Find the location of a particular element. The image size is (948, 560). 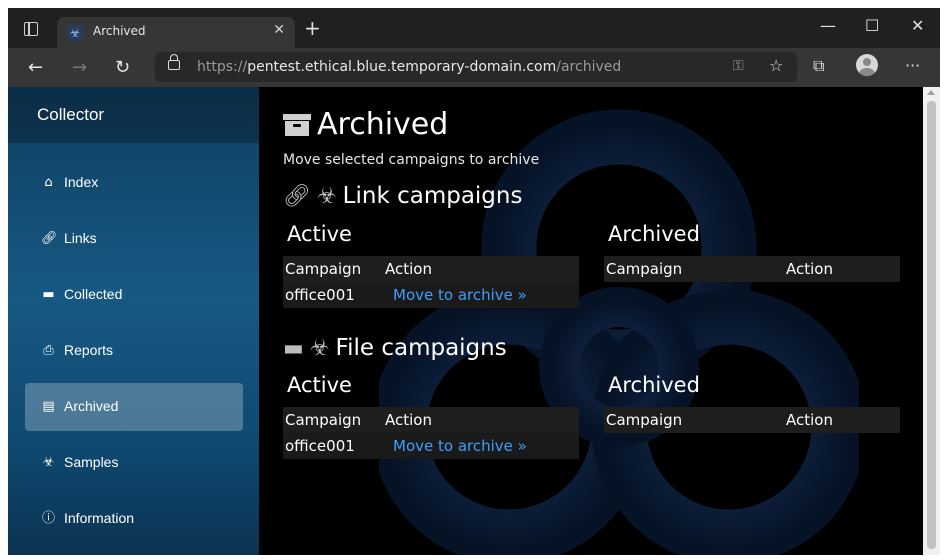

url-path: /archived is located at coordinates (589, 67).